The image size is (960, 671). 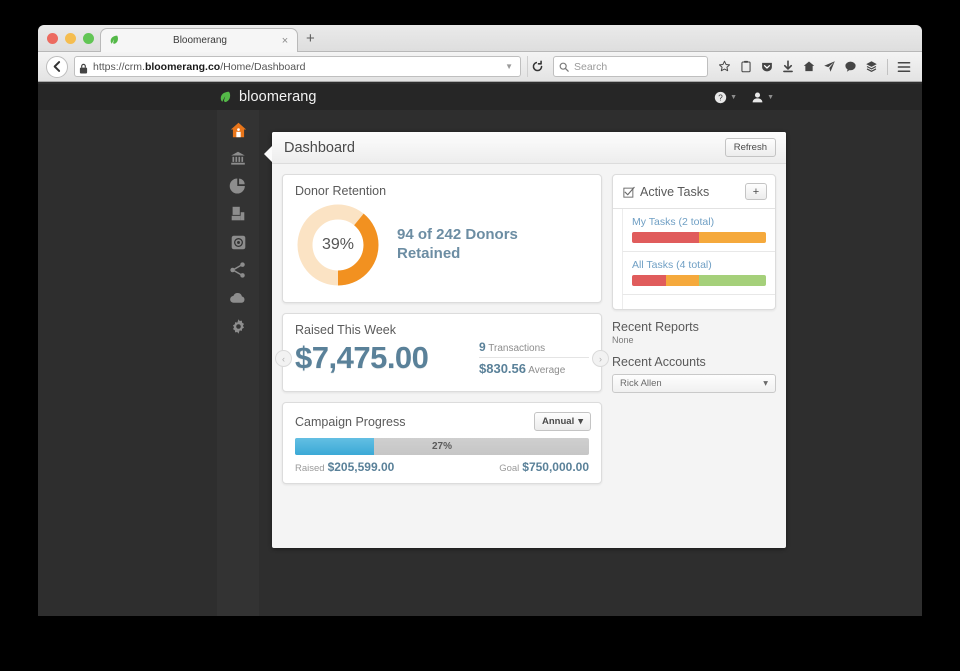 I want to click on bookmark-star-icon, so click(x=724, y=67).